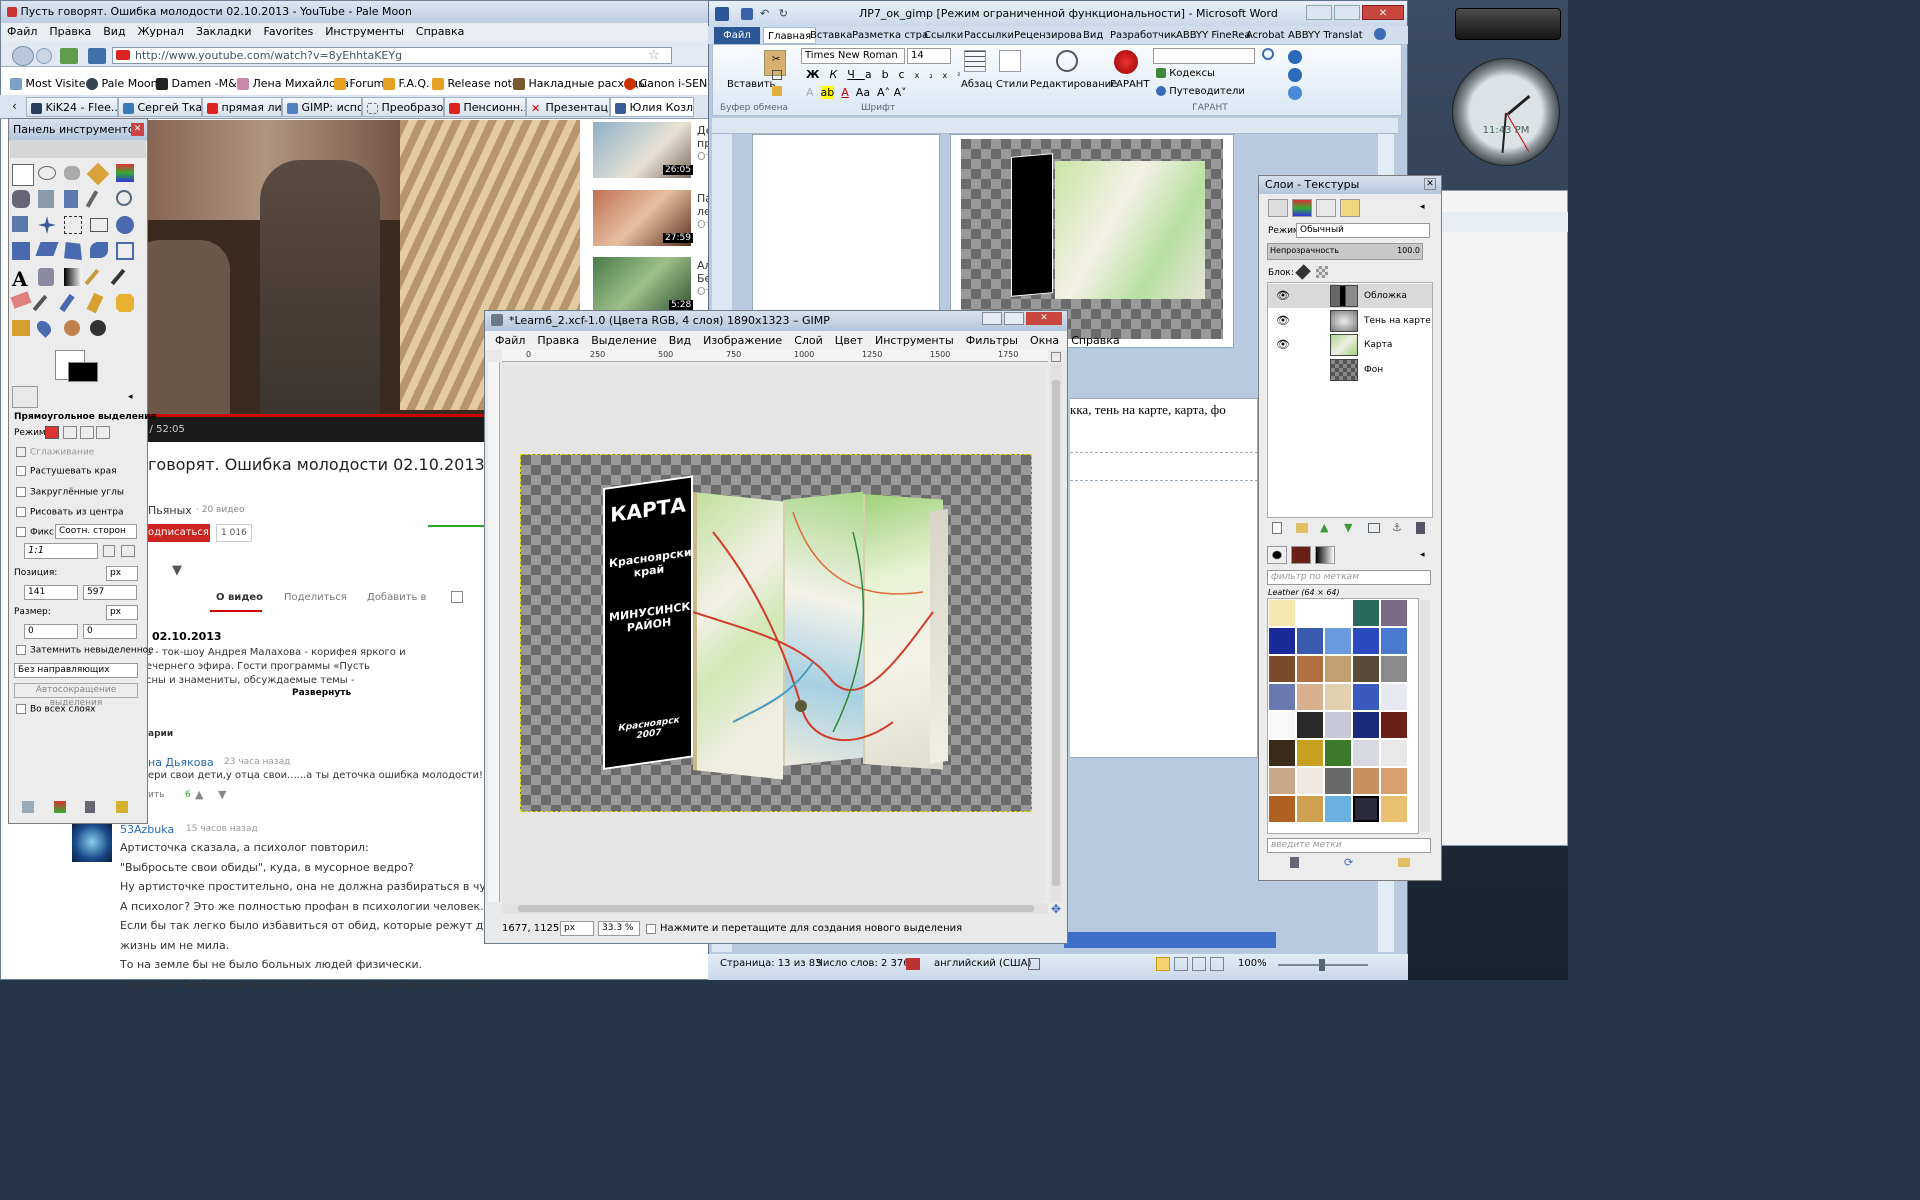  I want to click on clone-icon, so click(95, 303).